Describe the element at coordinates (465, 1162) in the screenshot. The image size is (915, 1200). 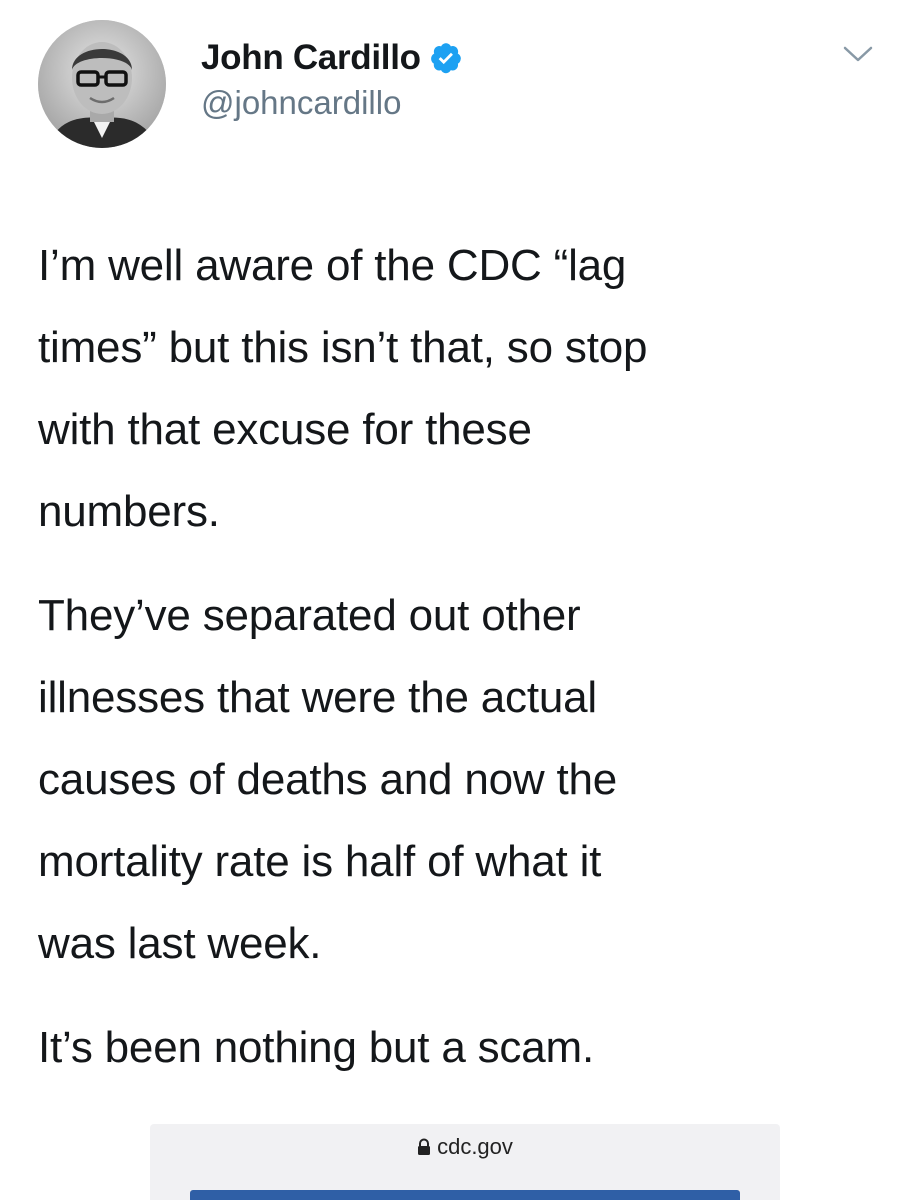
I see `attached-image: cdc.gov` at that location.